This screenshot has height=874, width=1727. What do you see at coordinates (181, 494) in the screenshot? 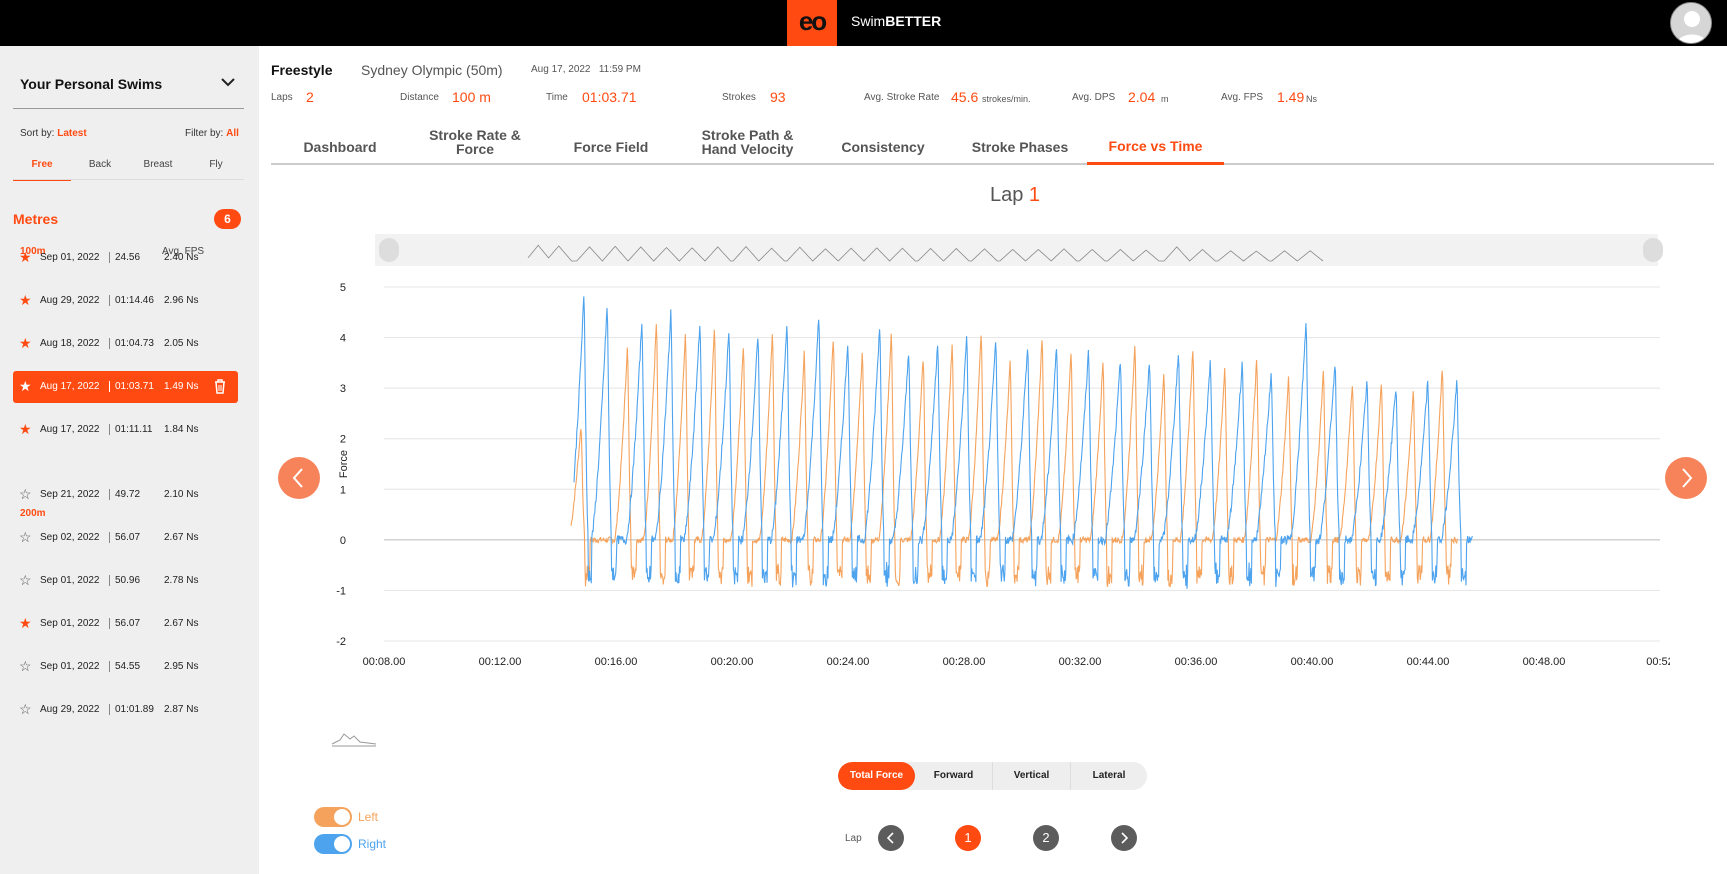
I see `swim-fps: 2.10 Ns` at bounding box center [181, 494].